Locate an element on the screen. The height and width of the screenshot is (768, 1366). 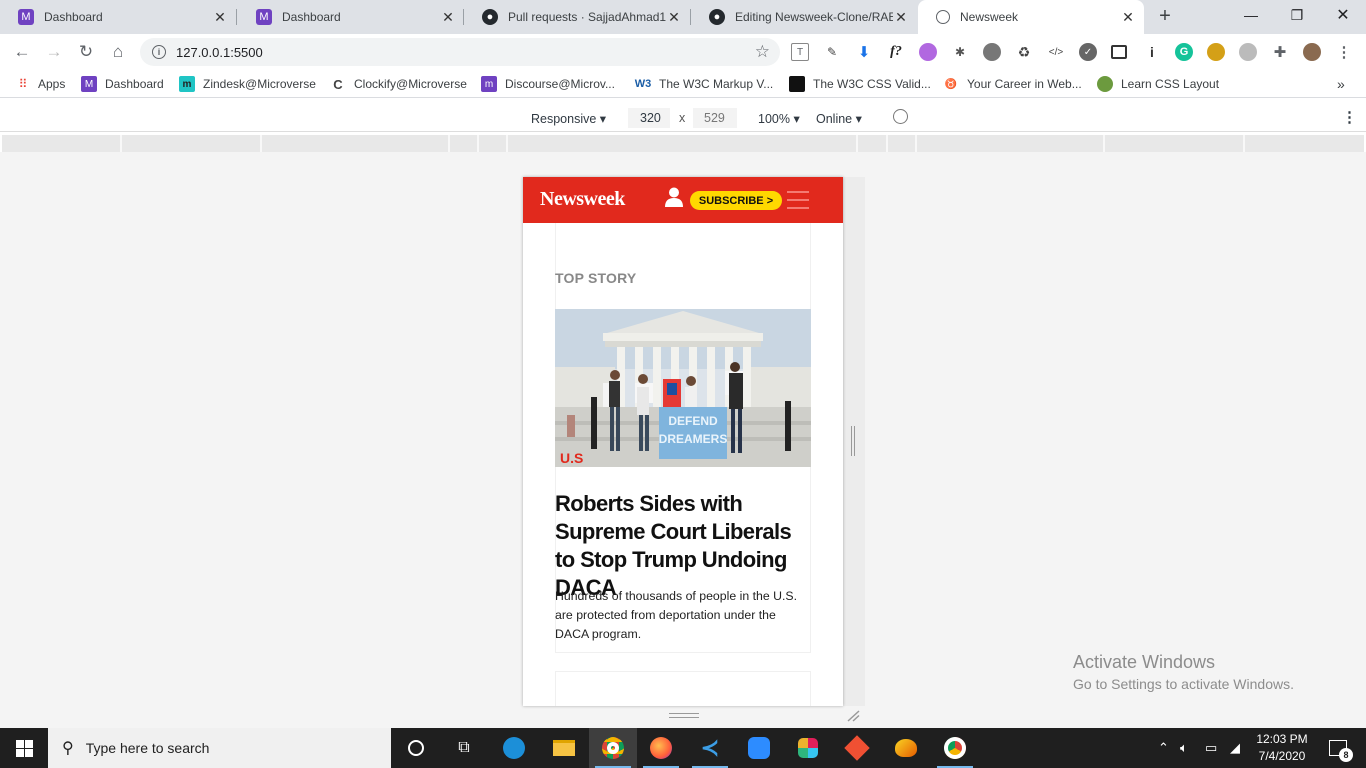
start-button is located at coordinates (24, 748).